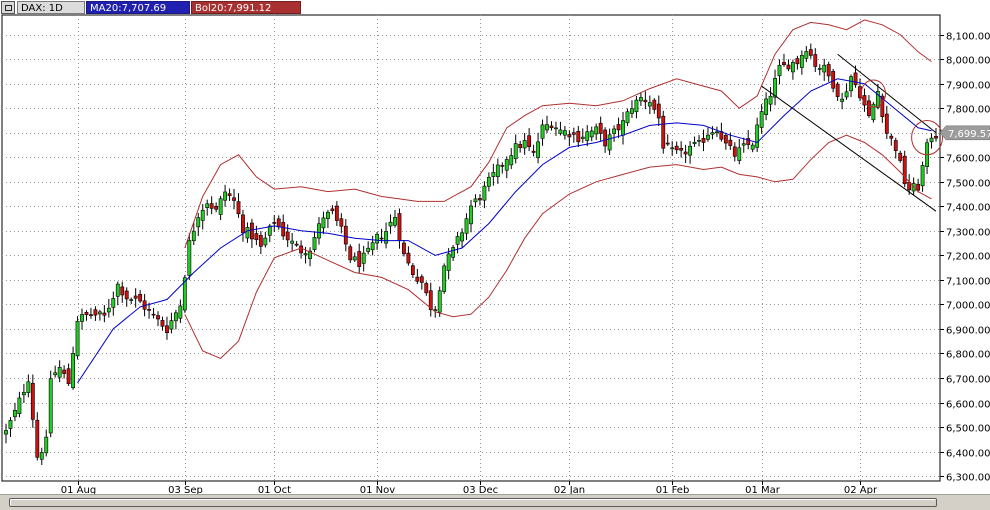  Describe the element at coordinates (968, 405) in the screenshot. I see `y-tick-label: 6,600.00` at that location.